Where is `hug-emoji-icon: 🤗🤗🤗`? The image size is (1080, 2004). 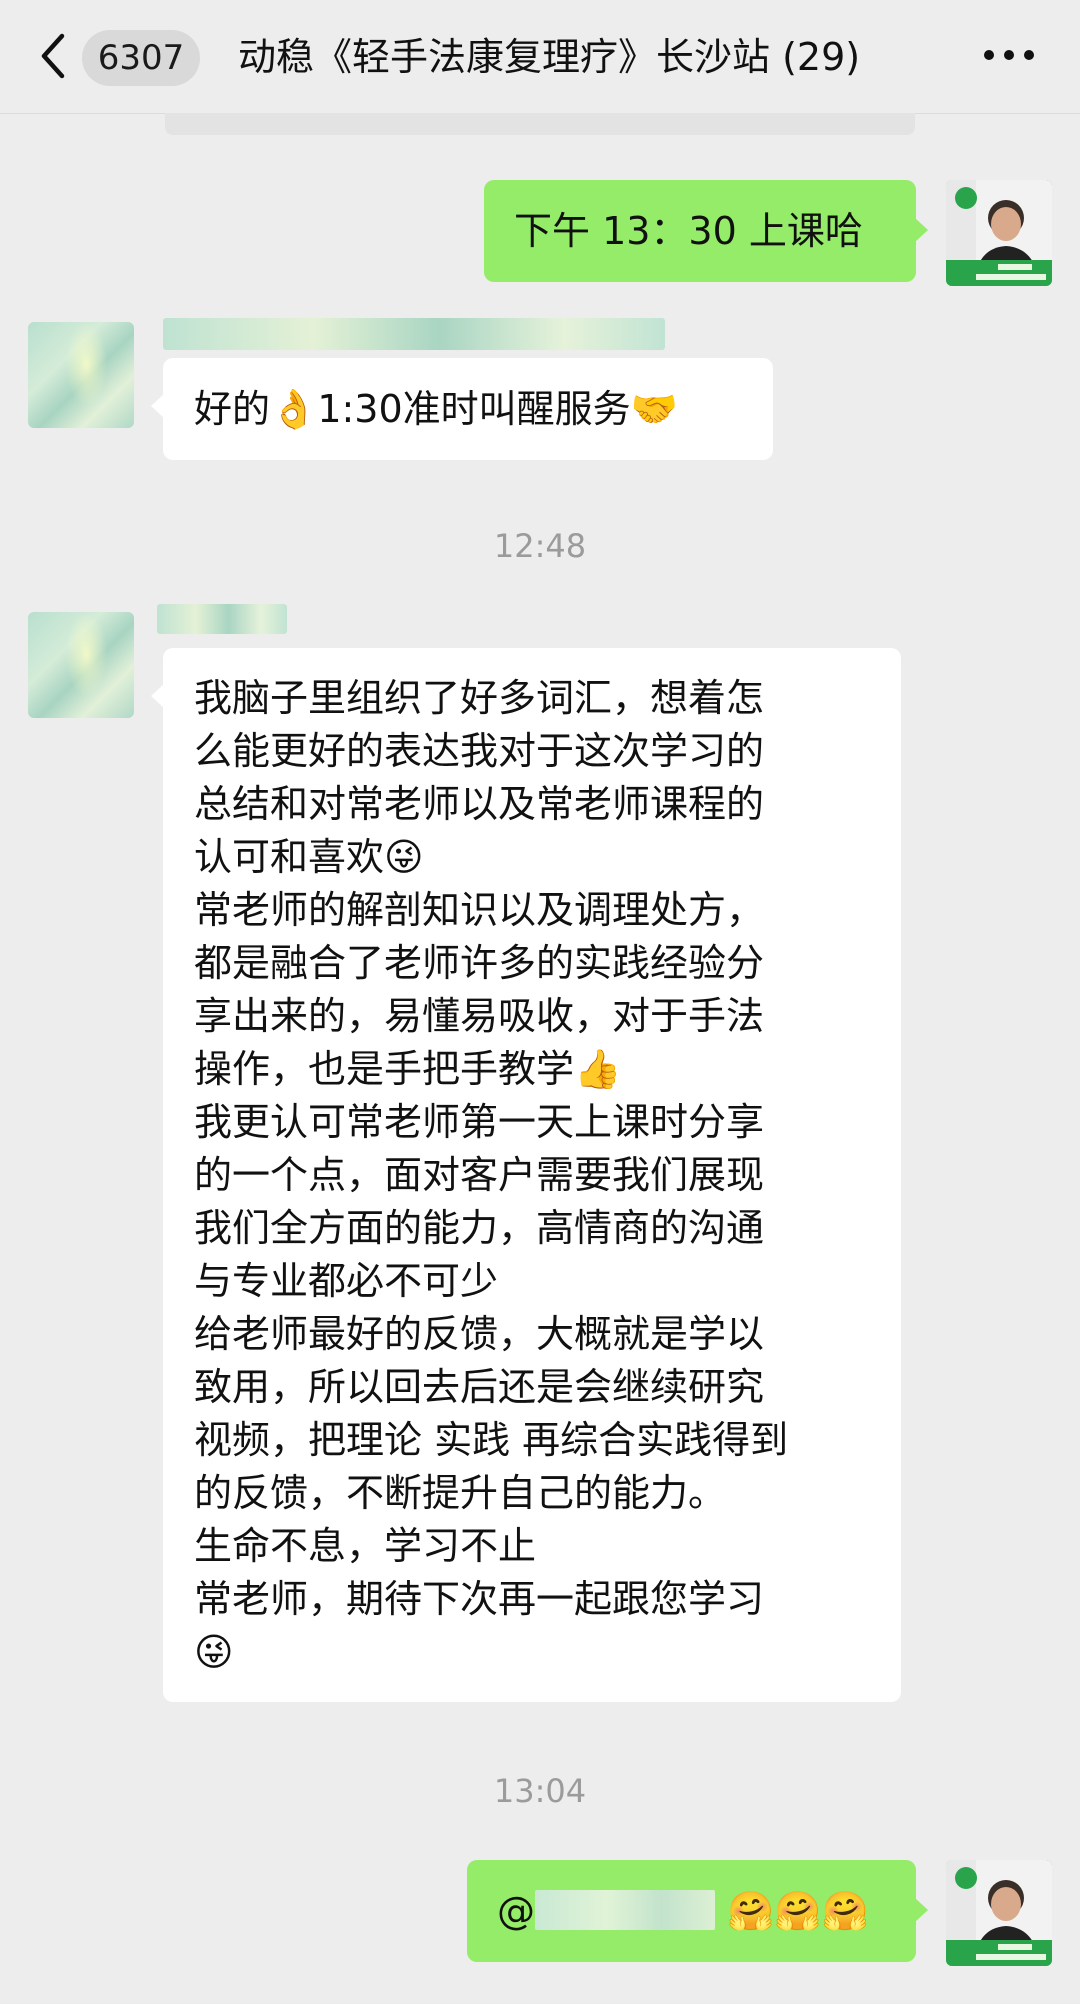 hug-emoji-icon: 🤗🤗🤗 is located at coordinates (798, 1911).